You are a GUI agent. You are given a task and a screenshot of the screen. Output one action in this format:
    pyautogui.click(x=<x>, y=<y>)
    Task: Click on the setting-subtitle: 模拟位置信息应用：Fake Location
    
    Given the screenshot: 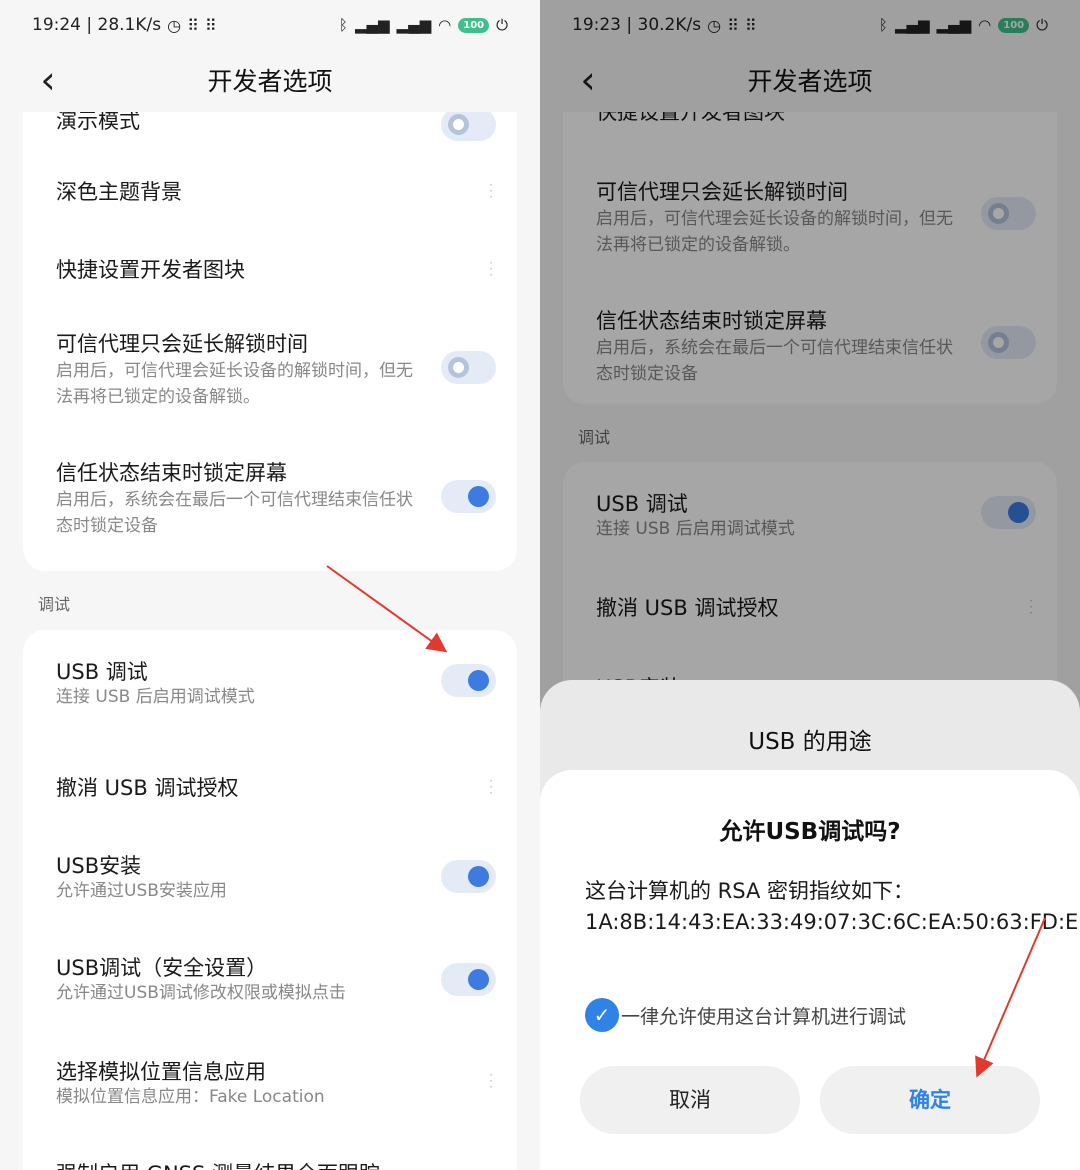 What is the action you would take?
    pyautogui.click(x=190, y=1097)
    